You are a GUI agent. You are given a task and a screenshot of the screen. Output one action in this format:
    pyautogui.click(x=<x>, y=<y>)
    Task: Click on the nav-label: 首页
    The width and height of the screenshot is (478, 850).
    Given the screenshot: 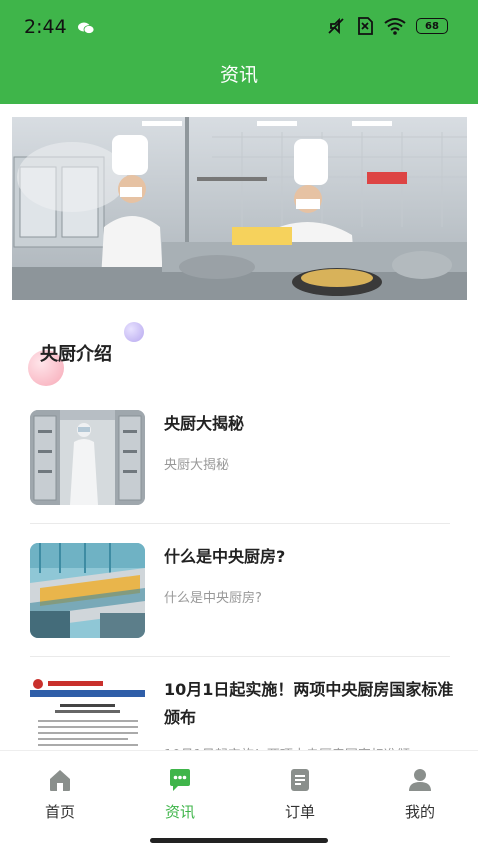 What is the action you would take?
    pyautogui.click(x=59, y=812)
    